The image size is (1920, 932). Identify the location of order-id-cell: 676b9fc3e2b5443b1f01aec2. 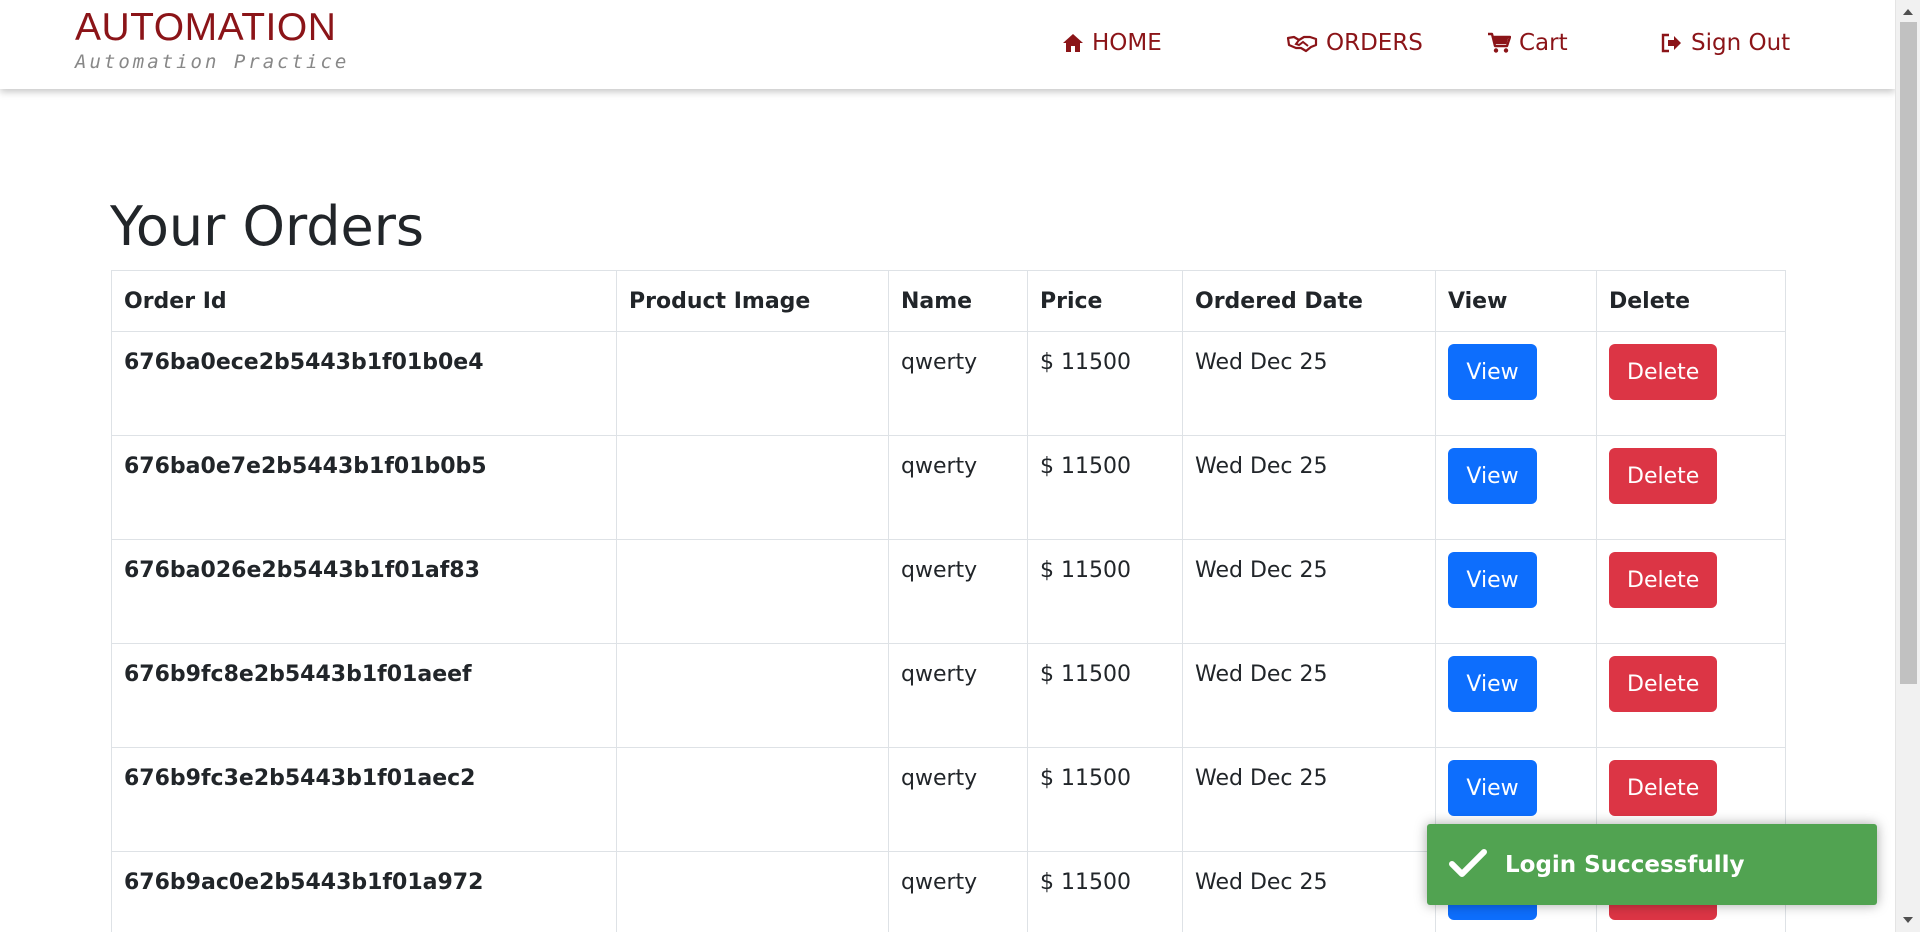
(364, 799).